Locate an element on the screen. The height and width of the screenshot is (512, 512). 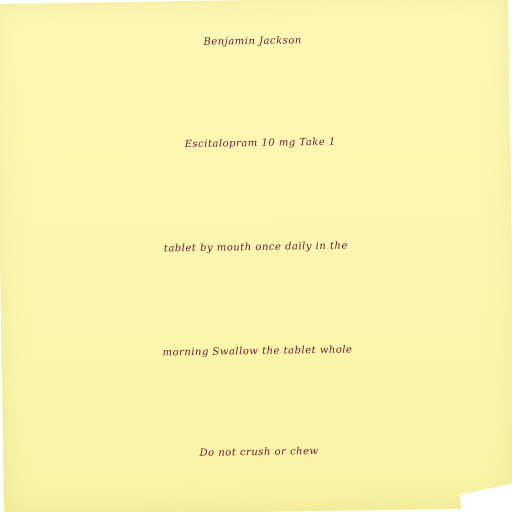
instruction-line: tablet by mouth once daily in the is located at coordinates (255, 247).